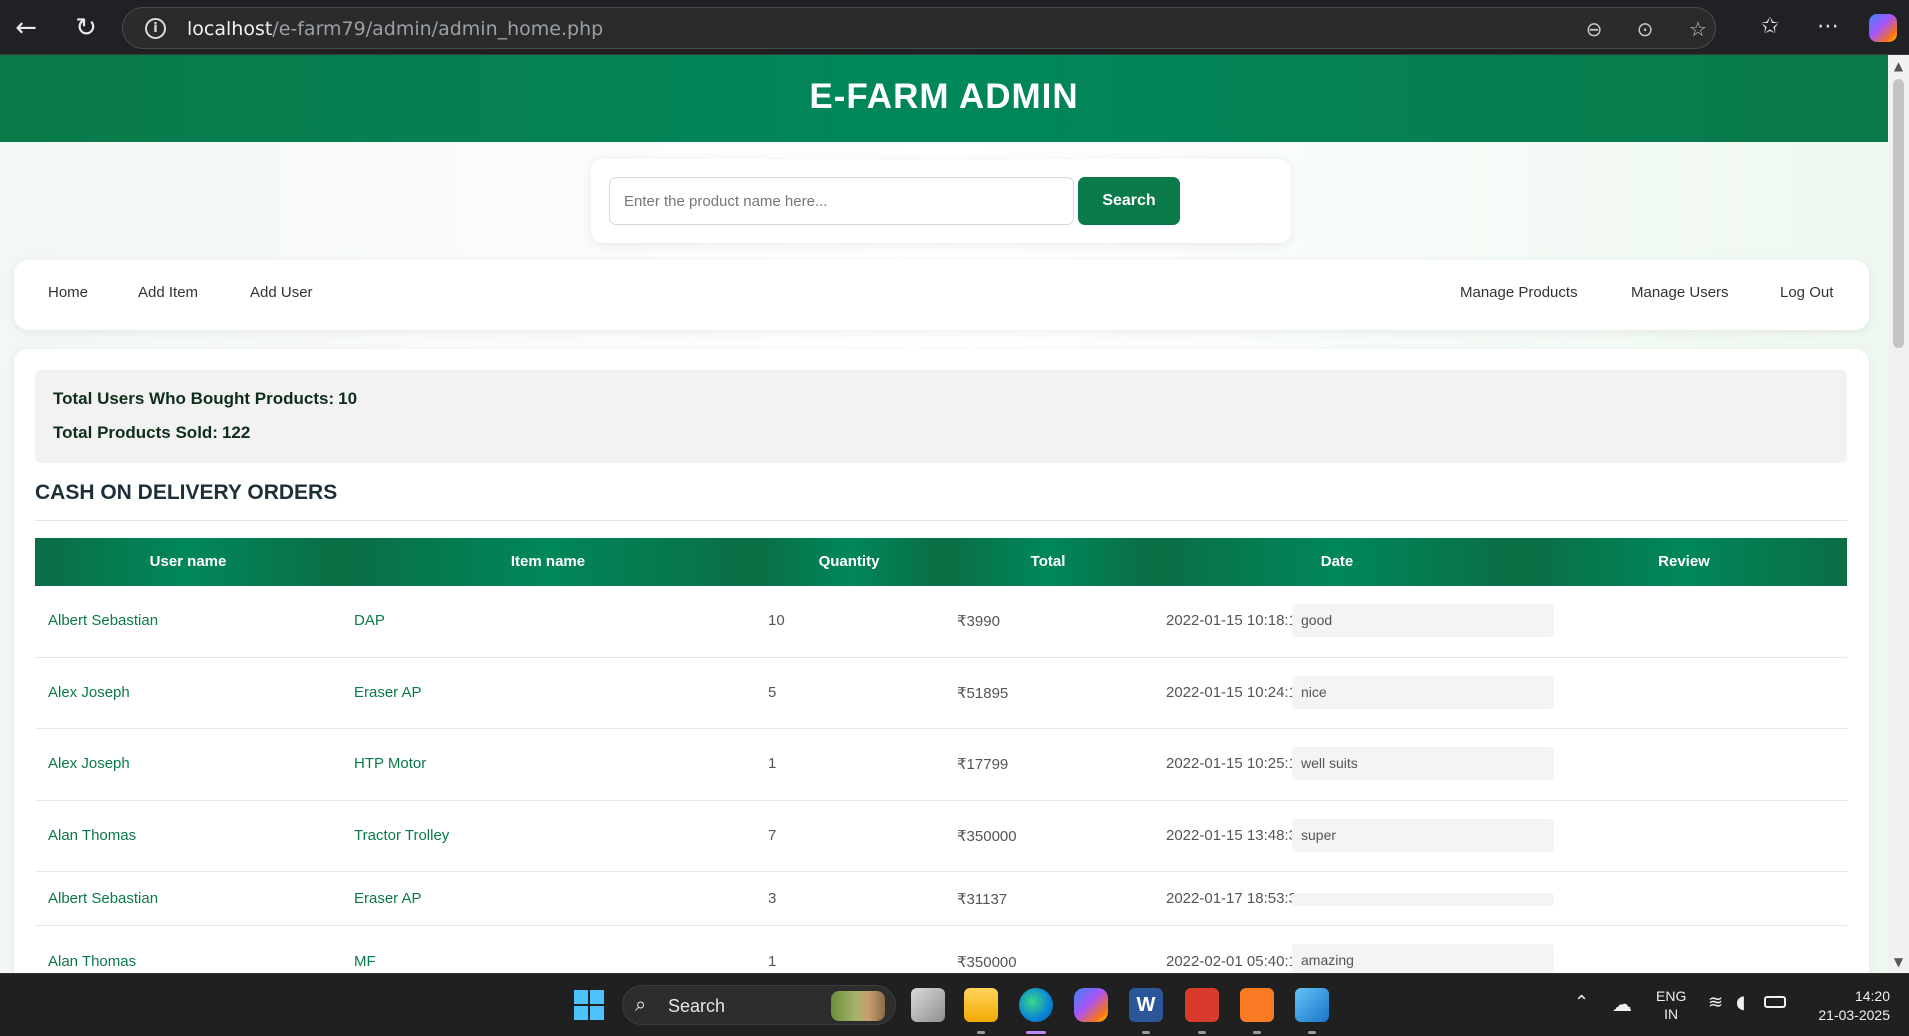  I want to click on task-view-icon, so click(928, 1005).